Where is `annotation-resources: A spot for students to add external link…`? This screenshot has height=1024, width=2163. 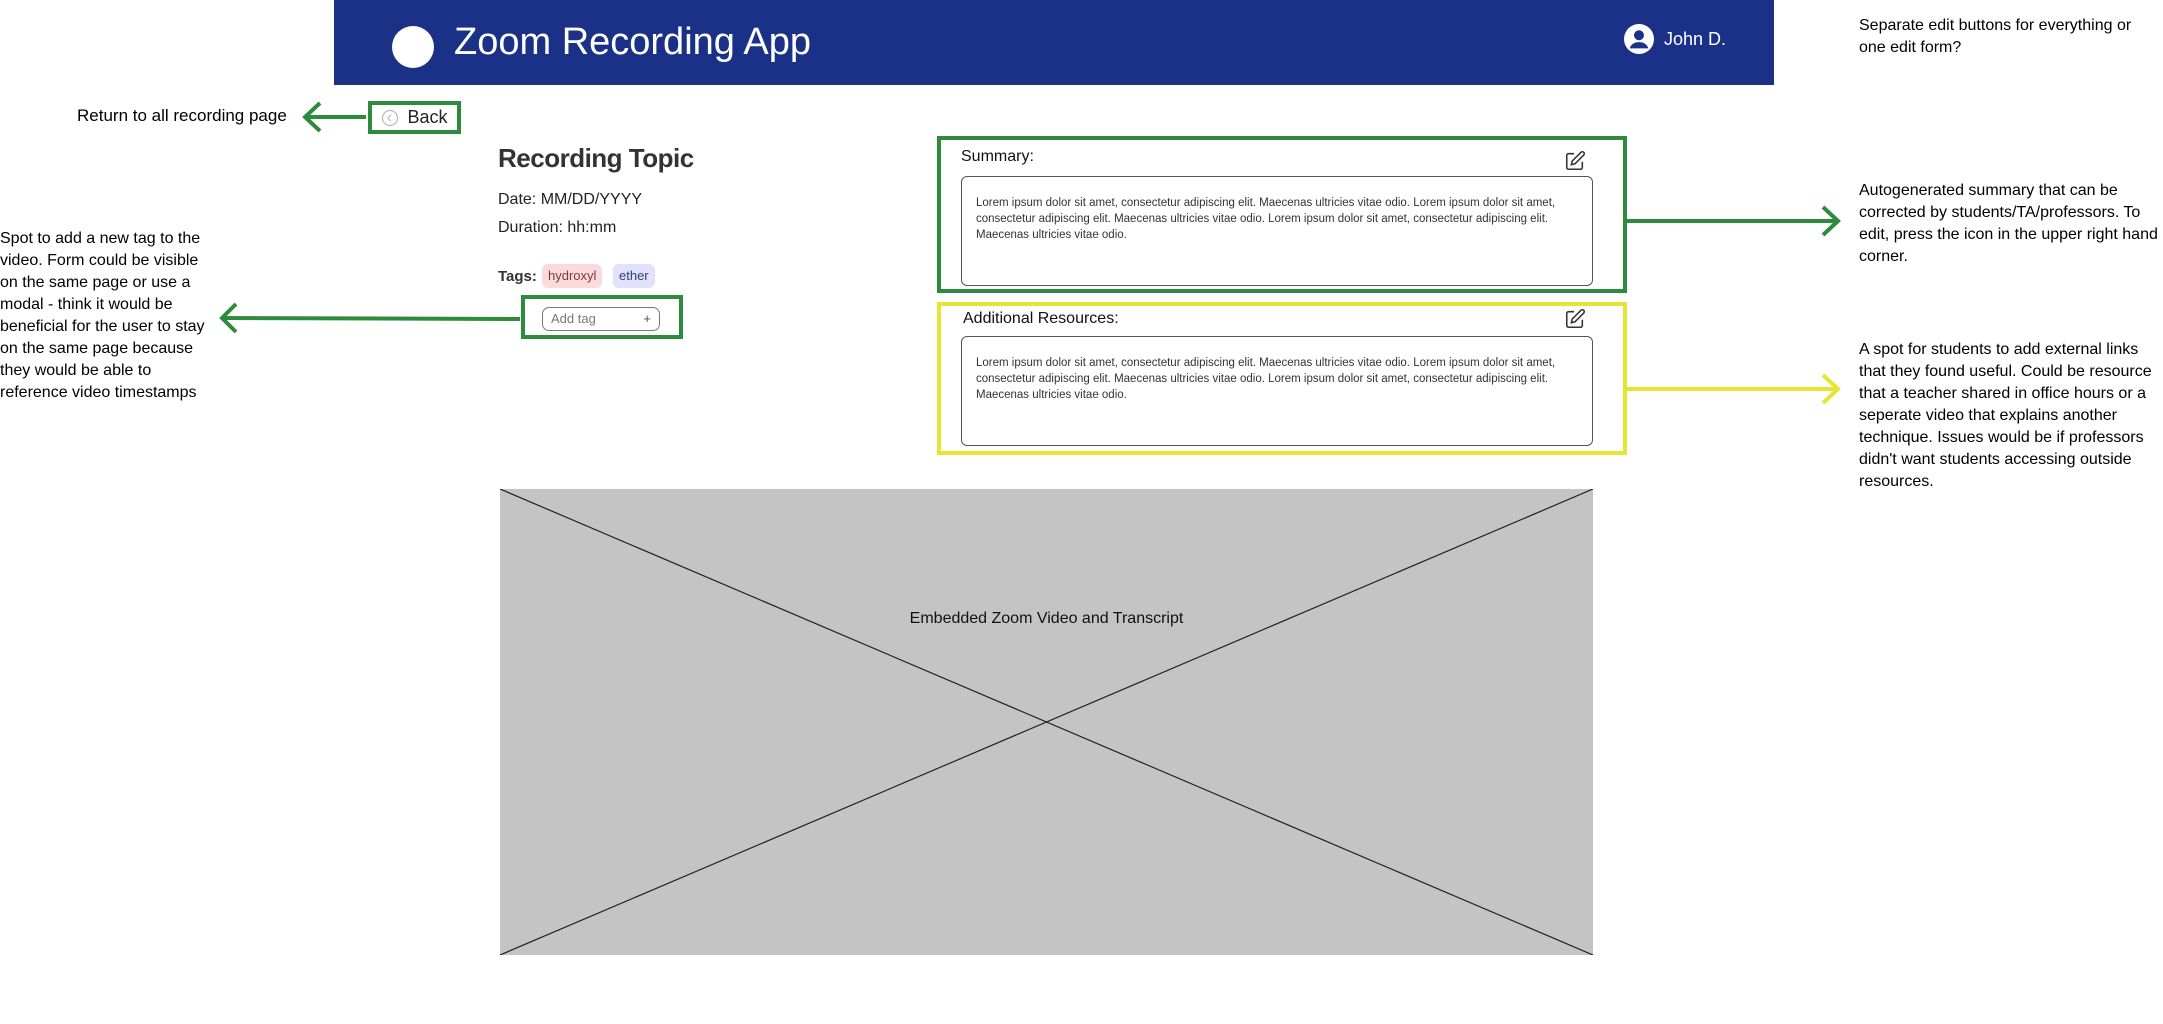 annotation-resources: A spot for students to add external link… is located at coordinates (2005, 415).